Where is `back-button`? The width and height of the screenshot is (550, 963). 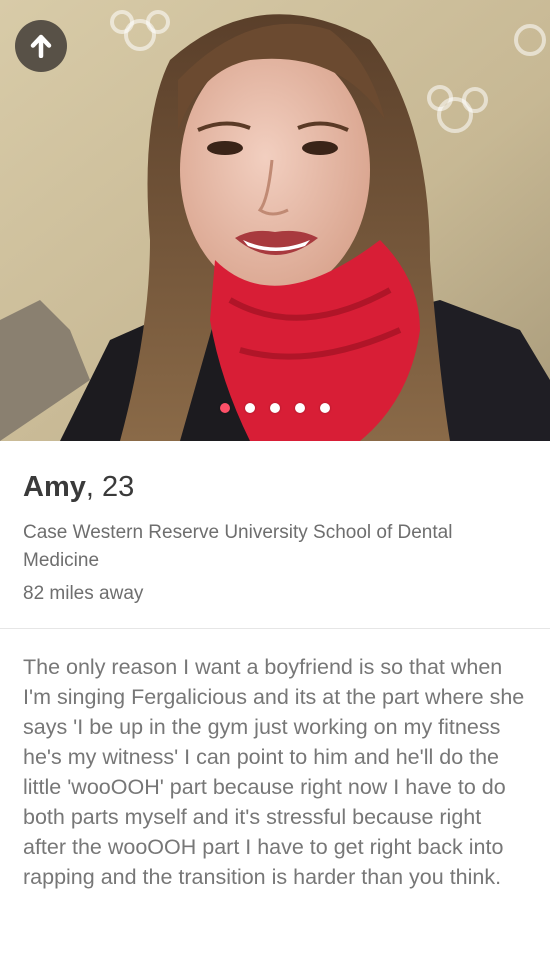
back-button is located at coordinates (41, 46).